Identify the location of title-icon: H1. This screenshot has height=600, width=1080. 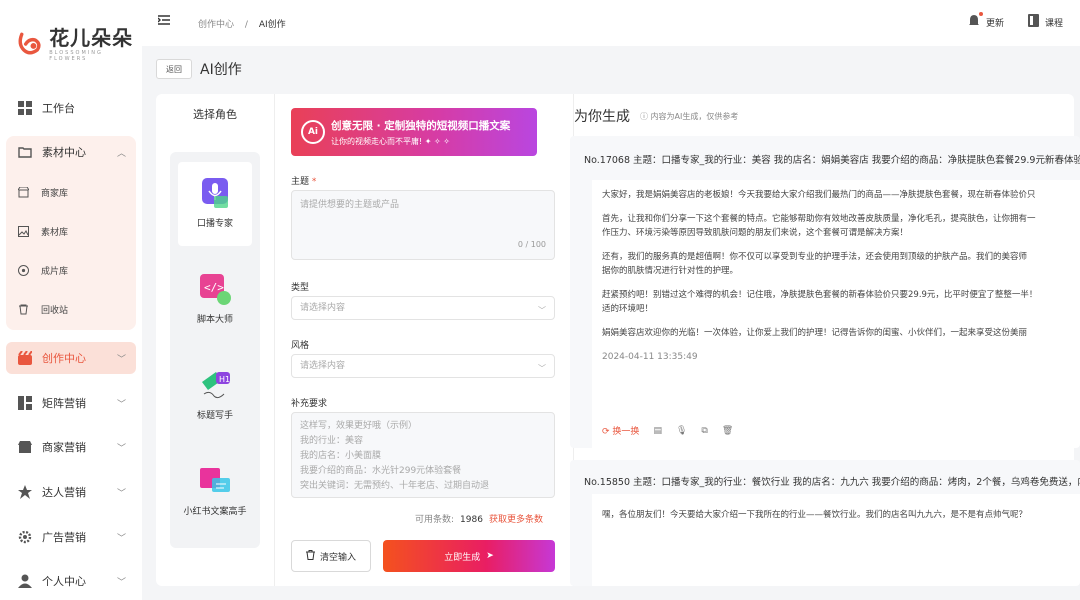
(215, 385).